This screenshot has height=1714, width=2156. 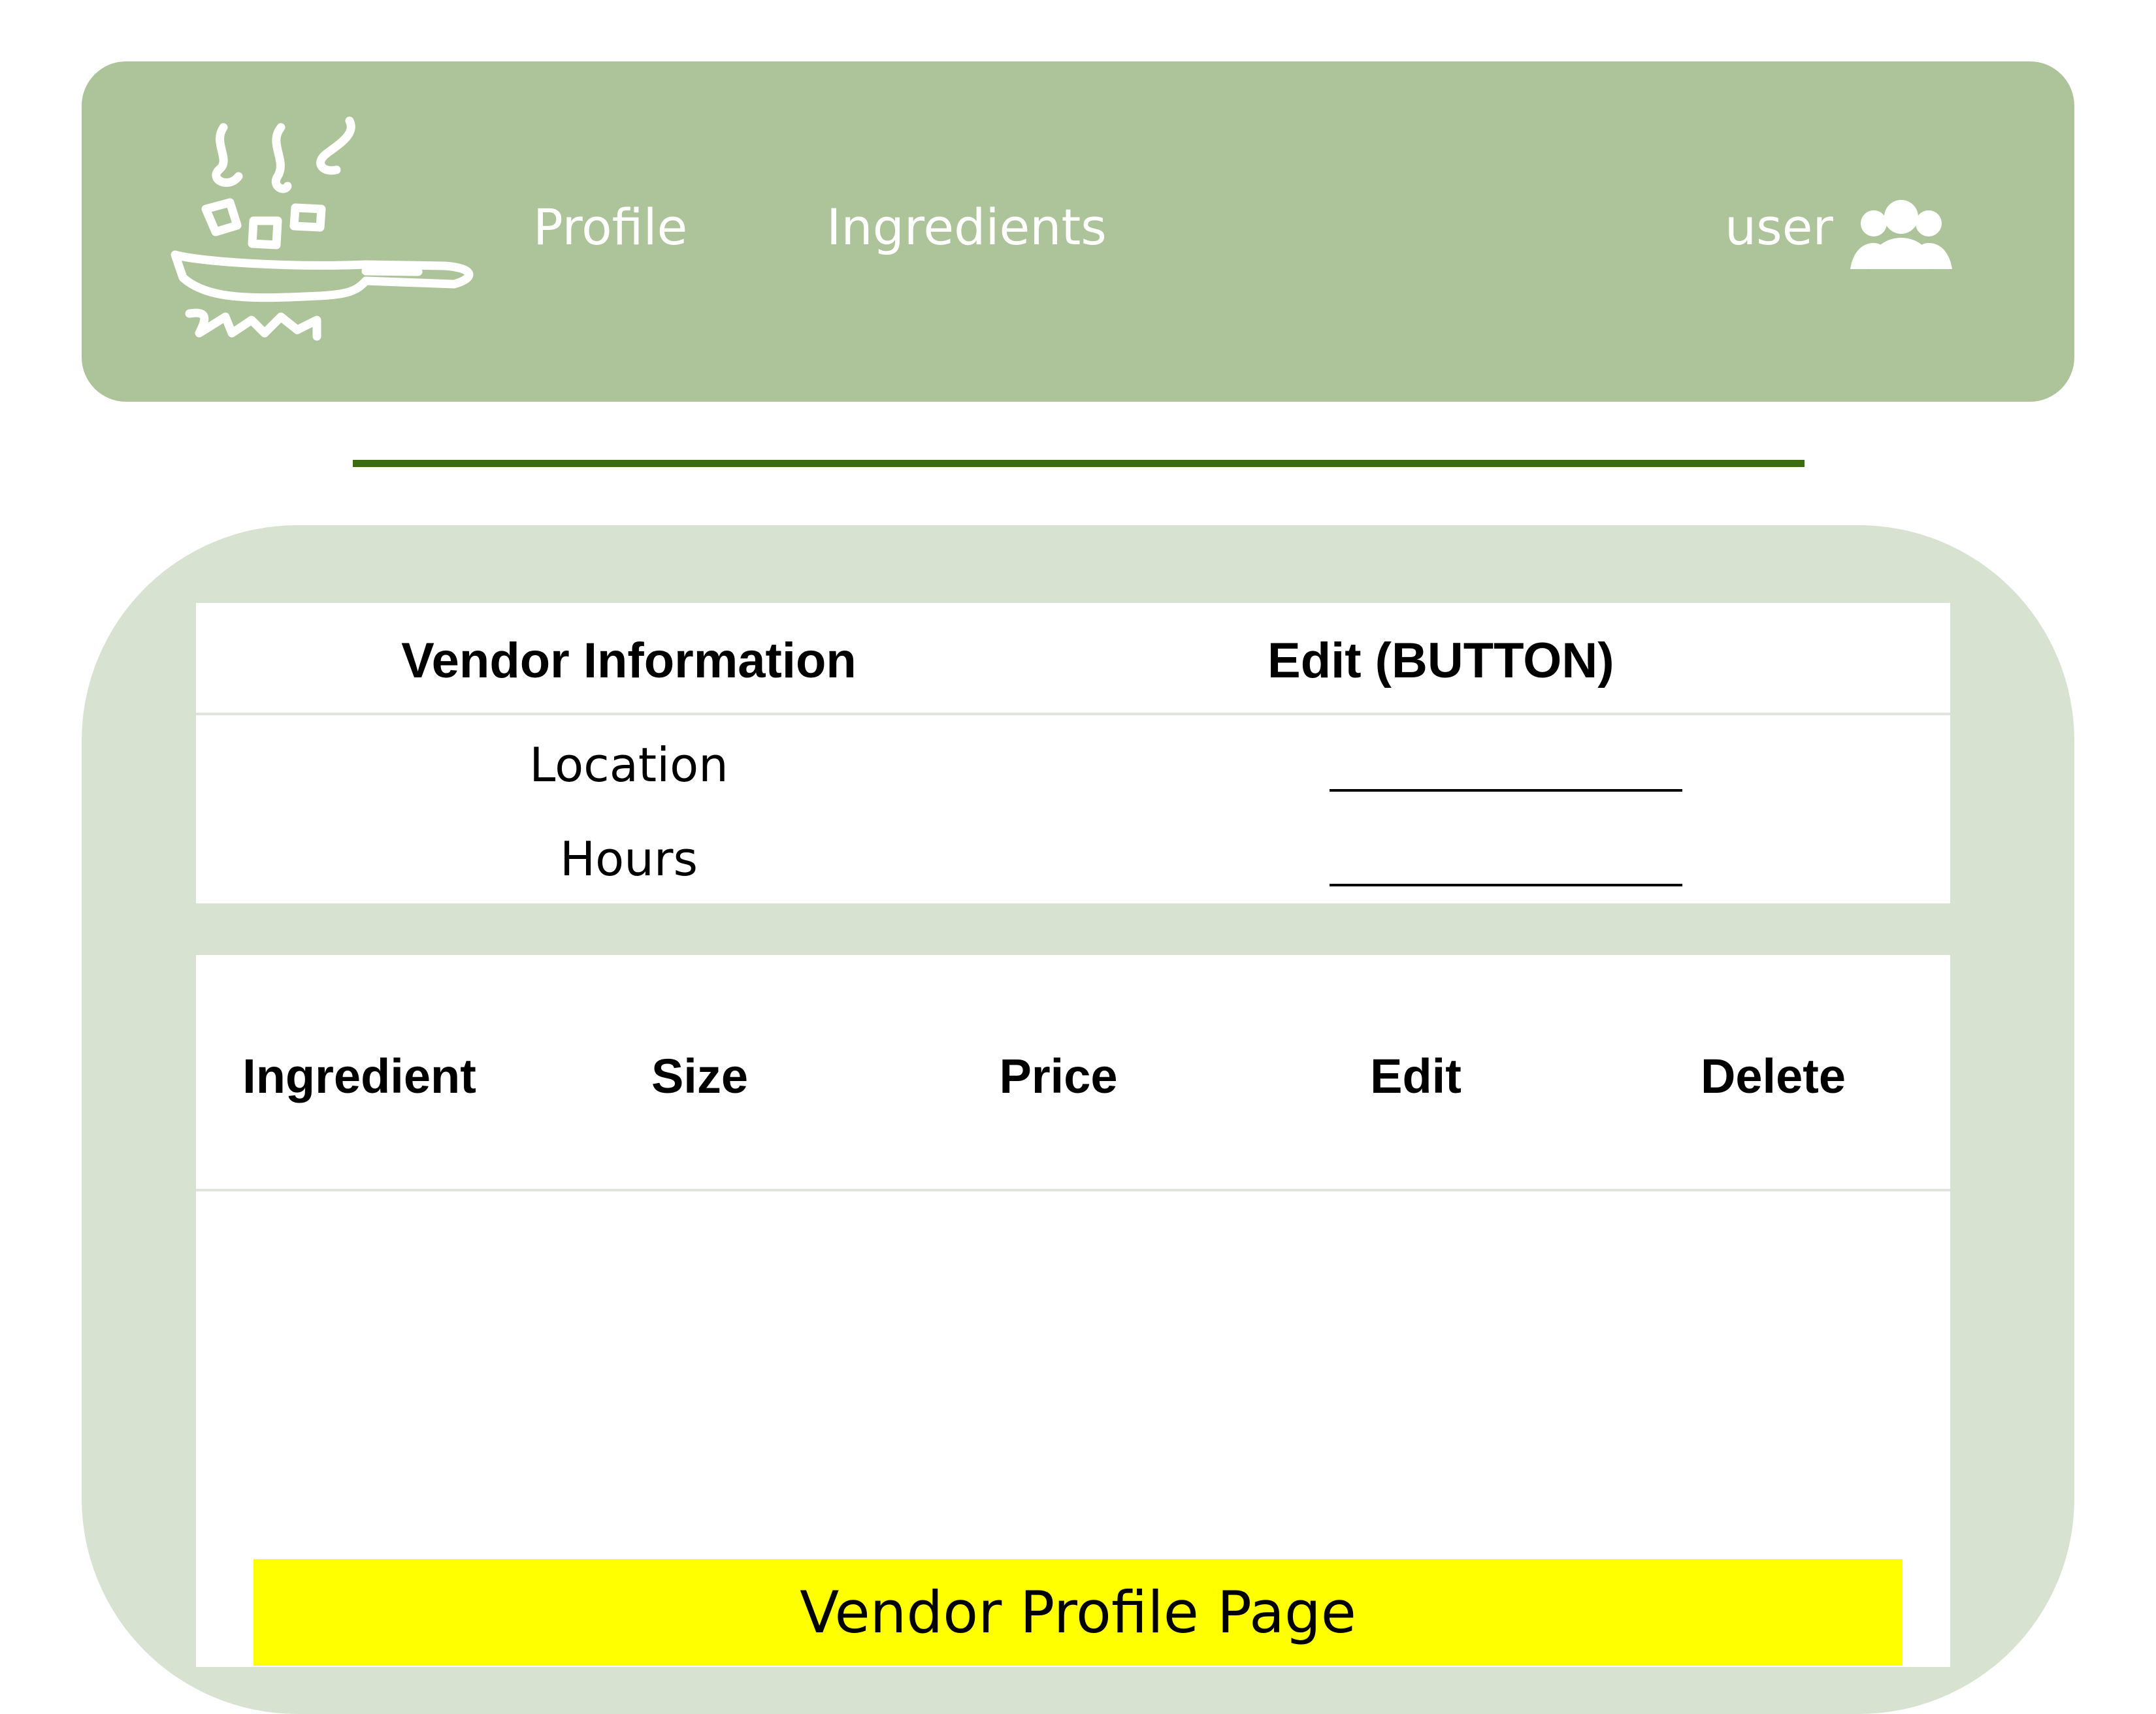 I want to click on nav-link-profile: Profile, so click(x=610, y=227).